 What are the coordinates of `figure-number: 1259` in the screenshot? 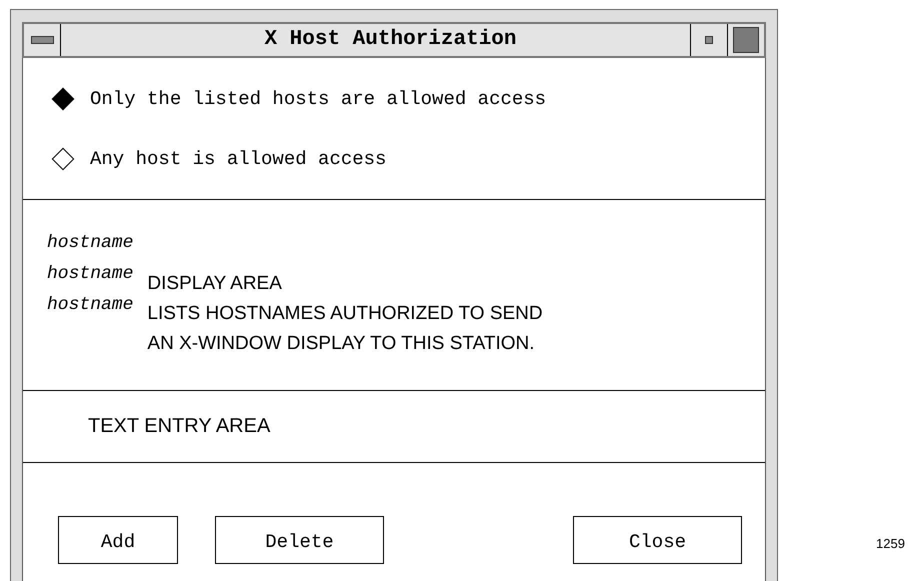 It's located at (890, 543).